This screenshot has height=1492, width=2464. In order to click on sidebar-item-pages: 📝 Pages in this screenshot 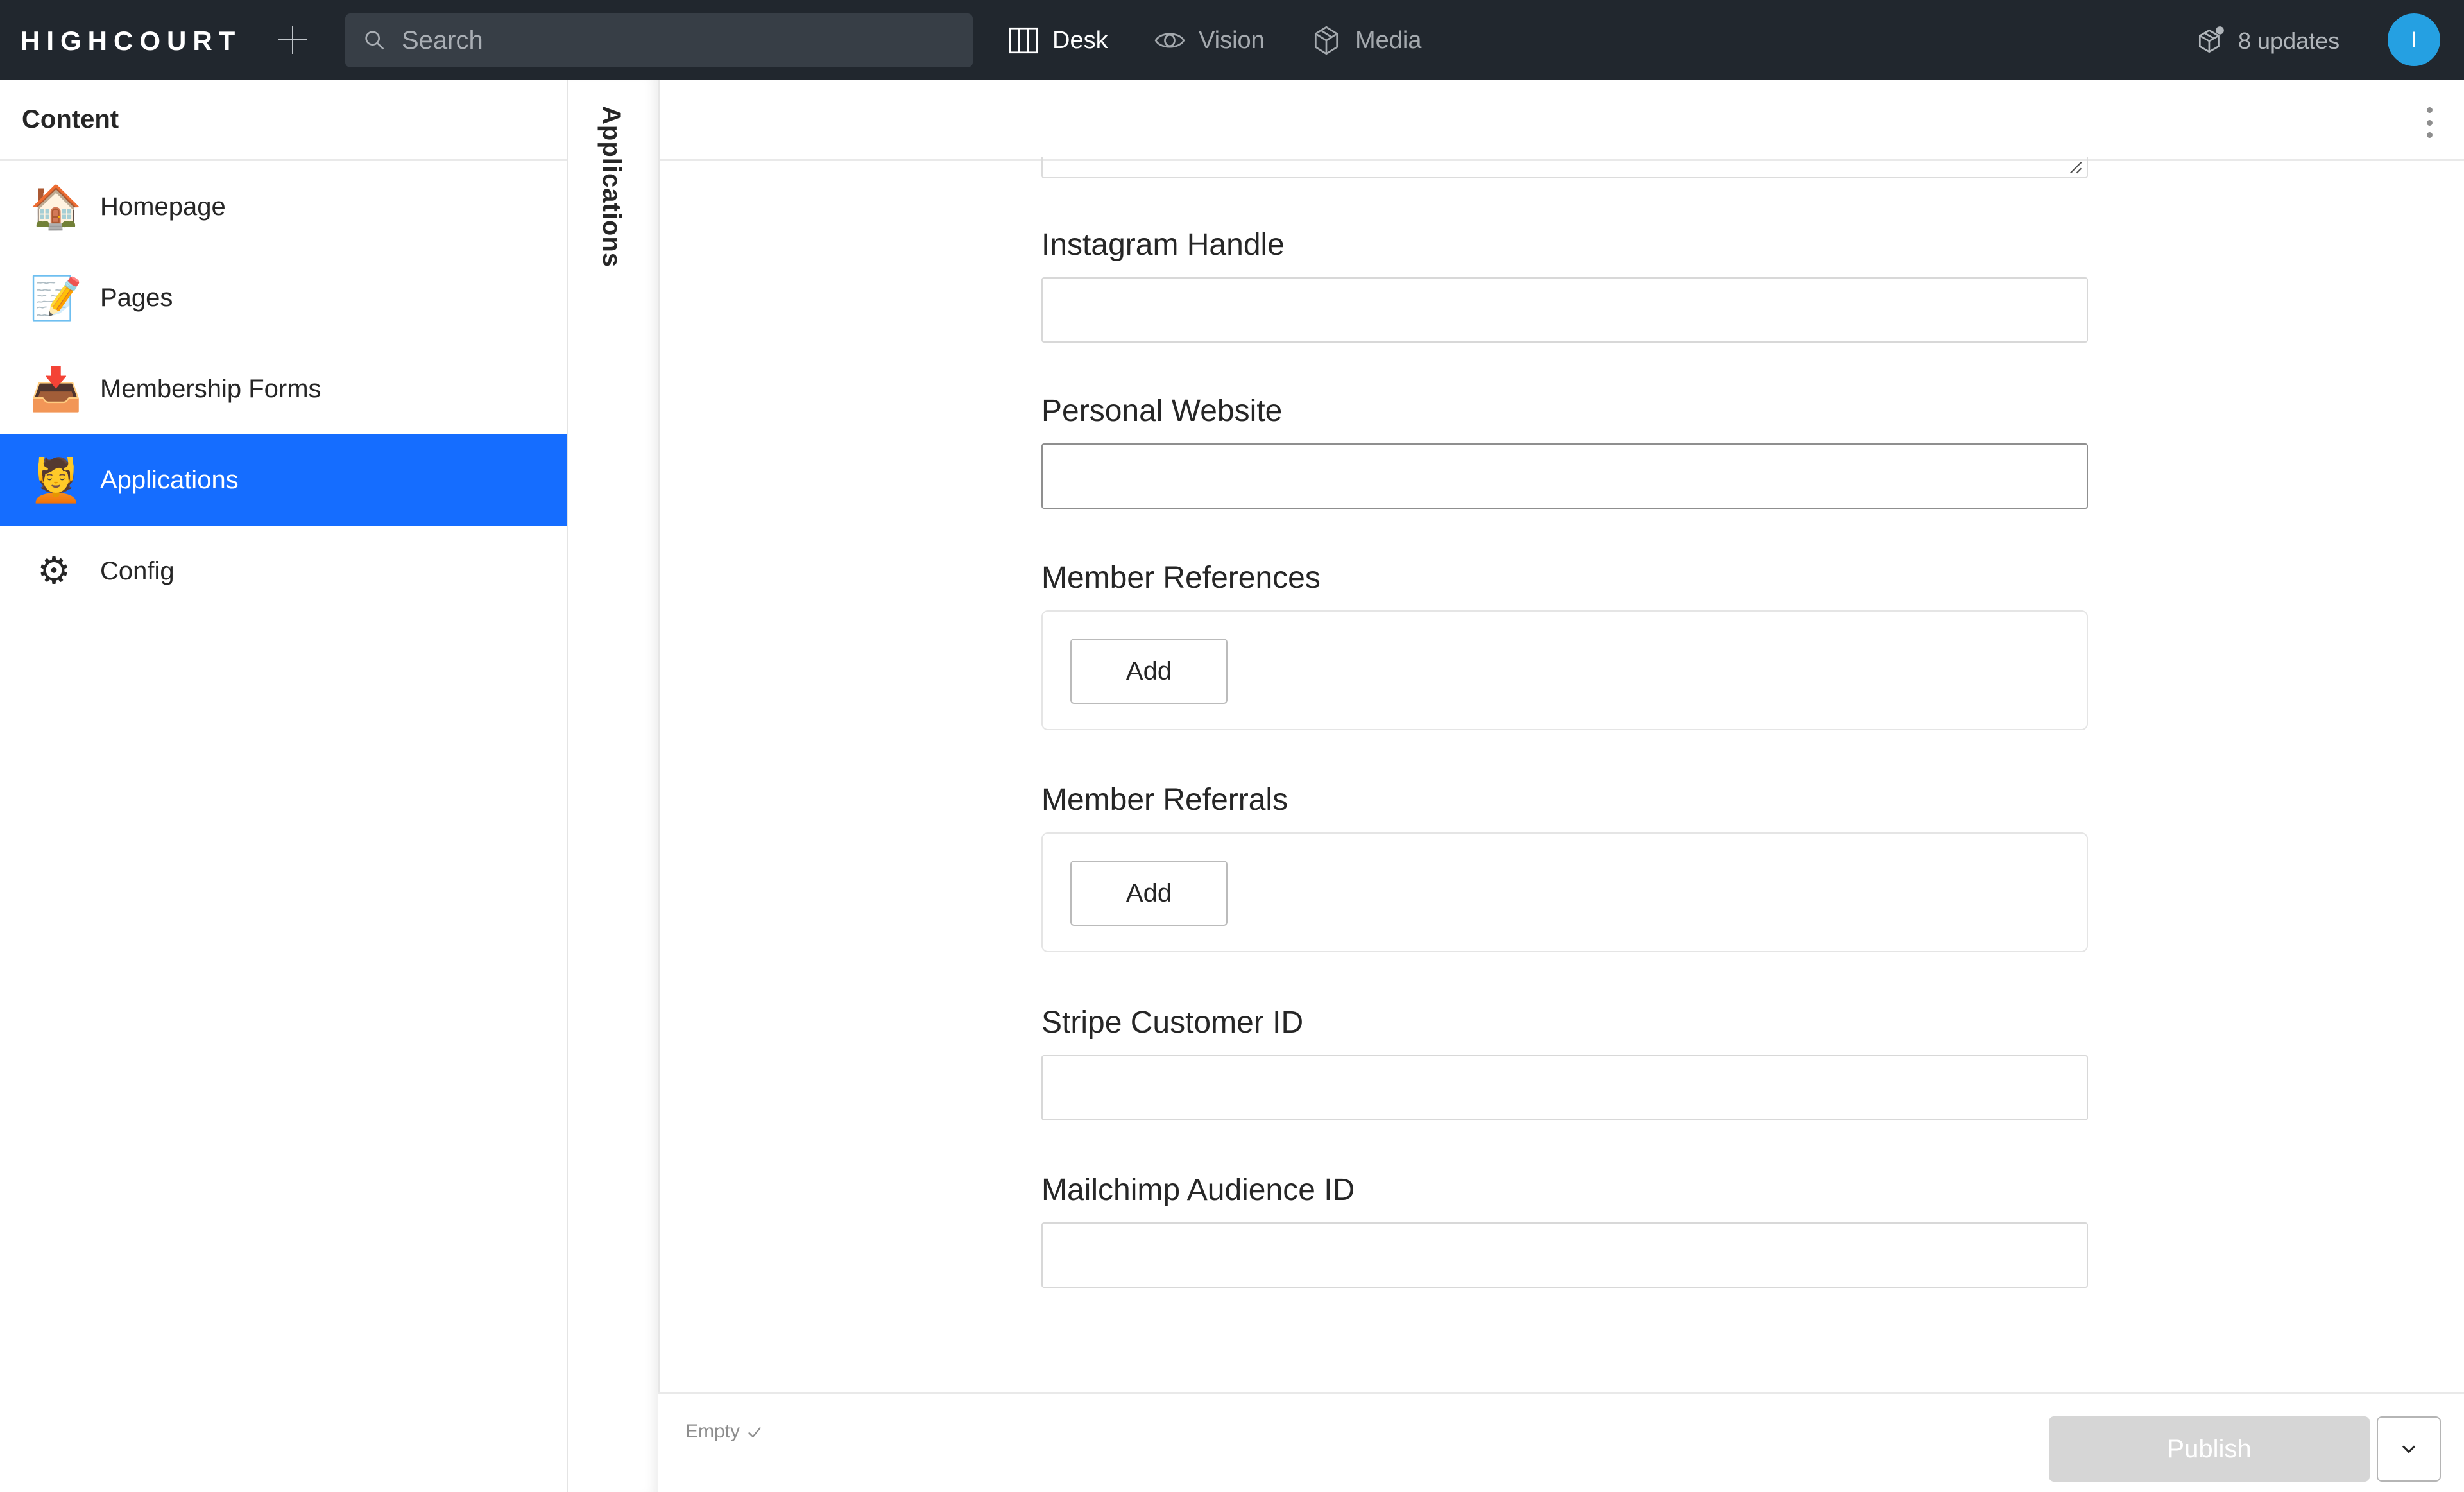, I will do `click(283, 297)`.